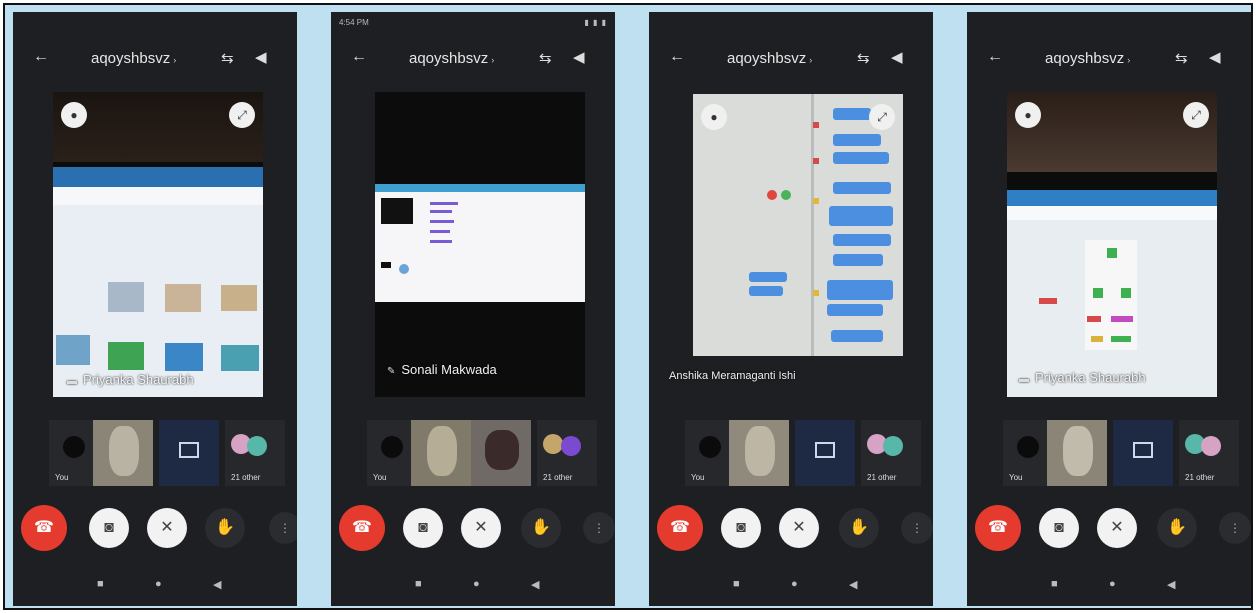 This screenshot has width=1256, height=613. What do you see at coordinates (1082, 377) in the screenshot?
I see `speaker-caption: ▬ Priyanka Shaurabh` at bounding box center [1082, 377].